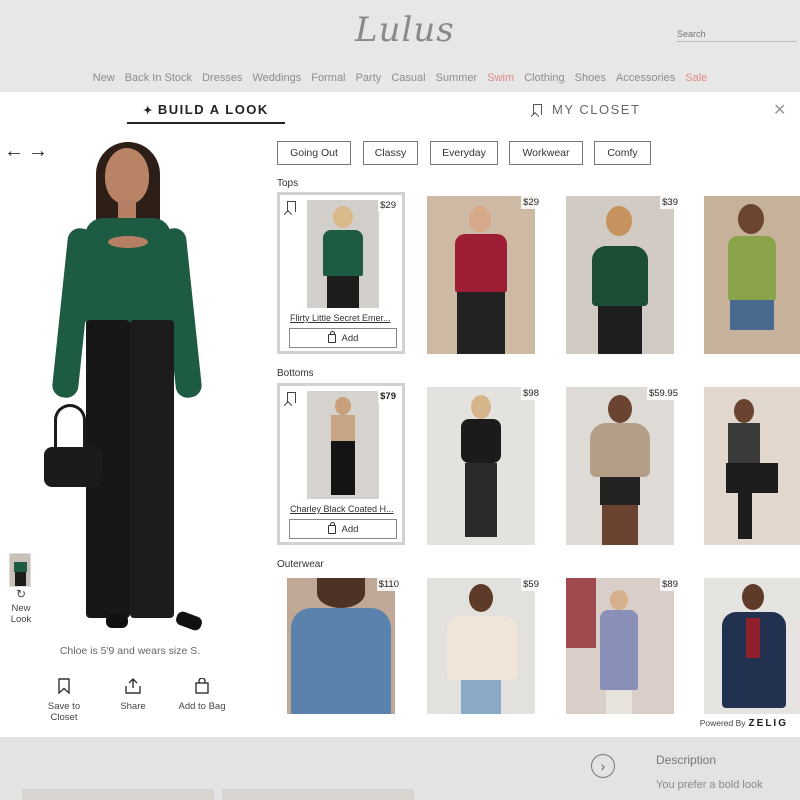  I want to click on tab-build-a-look: ✦ BUILD A LOOK, so click(206, 113).